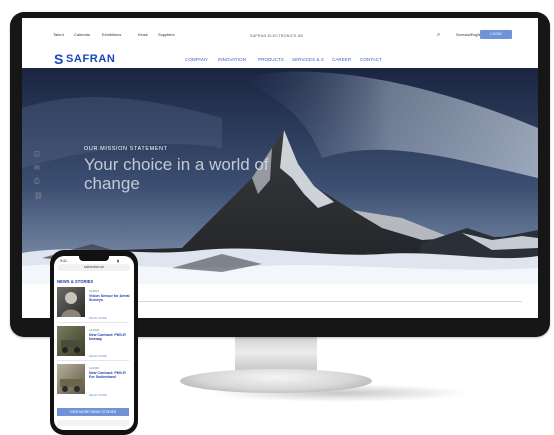 The image size is (554, 435). What do you see at coordinates (277, 36) in the screenshot?
I see `site-tagline: SAFRAN ELECTRONICS AB` at bounding box center [277, 36].